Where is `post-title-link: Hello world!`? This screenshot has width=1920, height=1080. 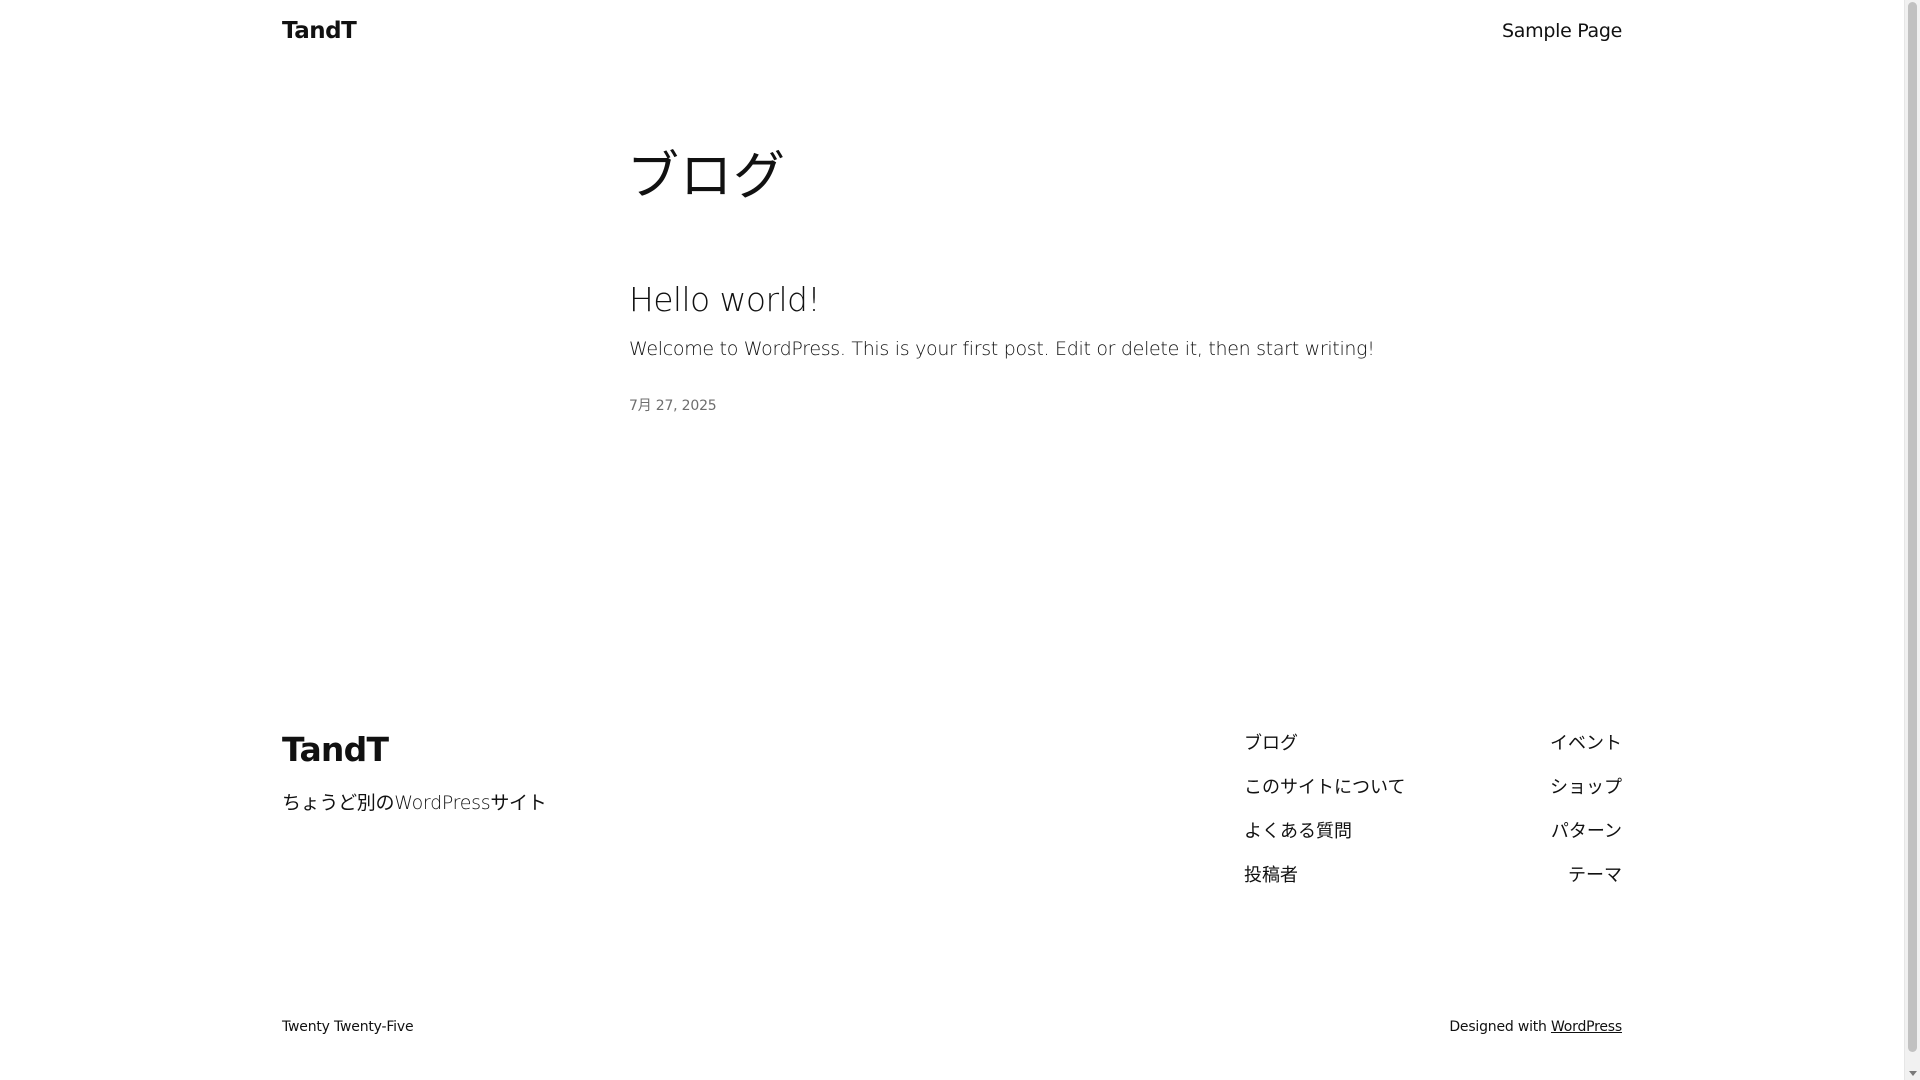
post-title-link: Hello world! is located at coordinates (725, 299).